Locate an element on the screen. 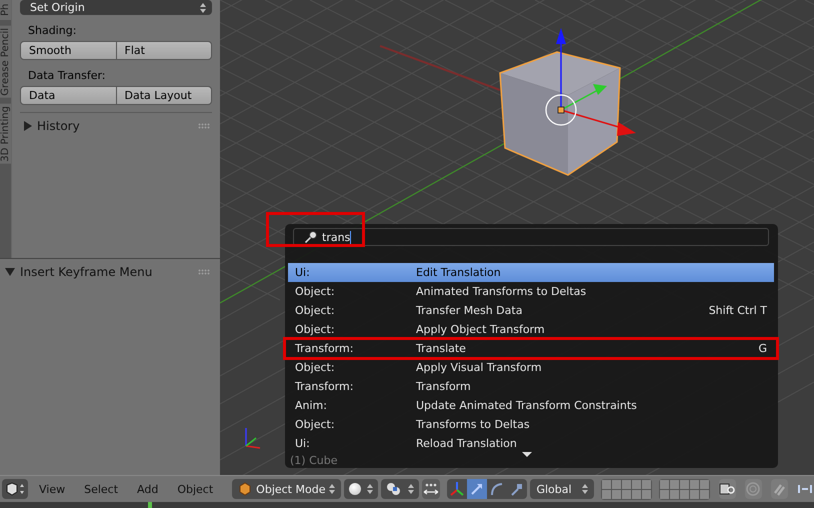 Image resolution: width=814 pixels, height=508 pixels. move-arrows-icon is located at coordinates (431, 489).